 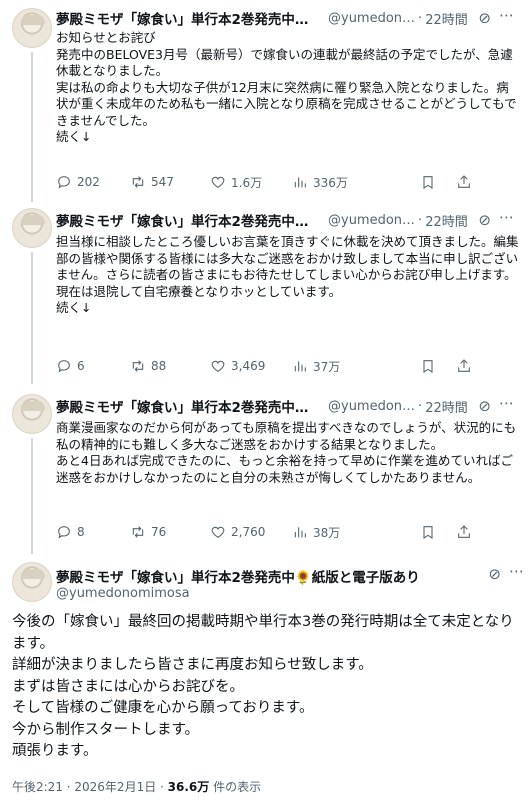 What do you see at coordinates (148, 366) in the screenshot?
I see `retweet-button: 88` at bounding box center [148, 366].